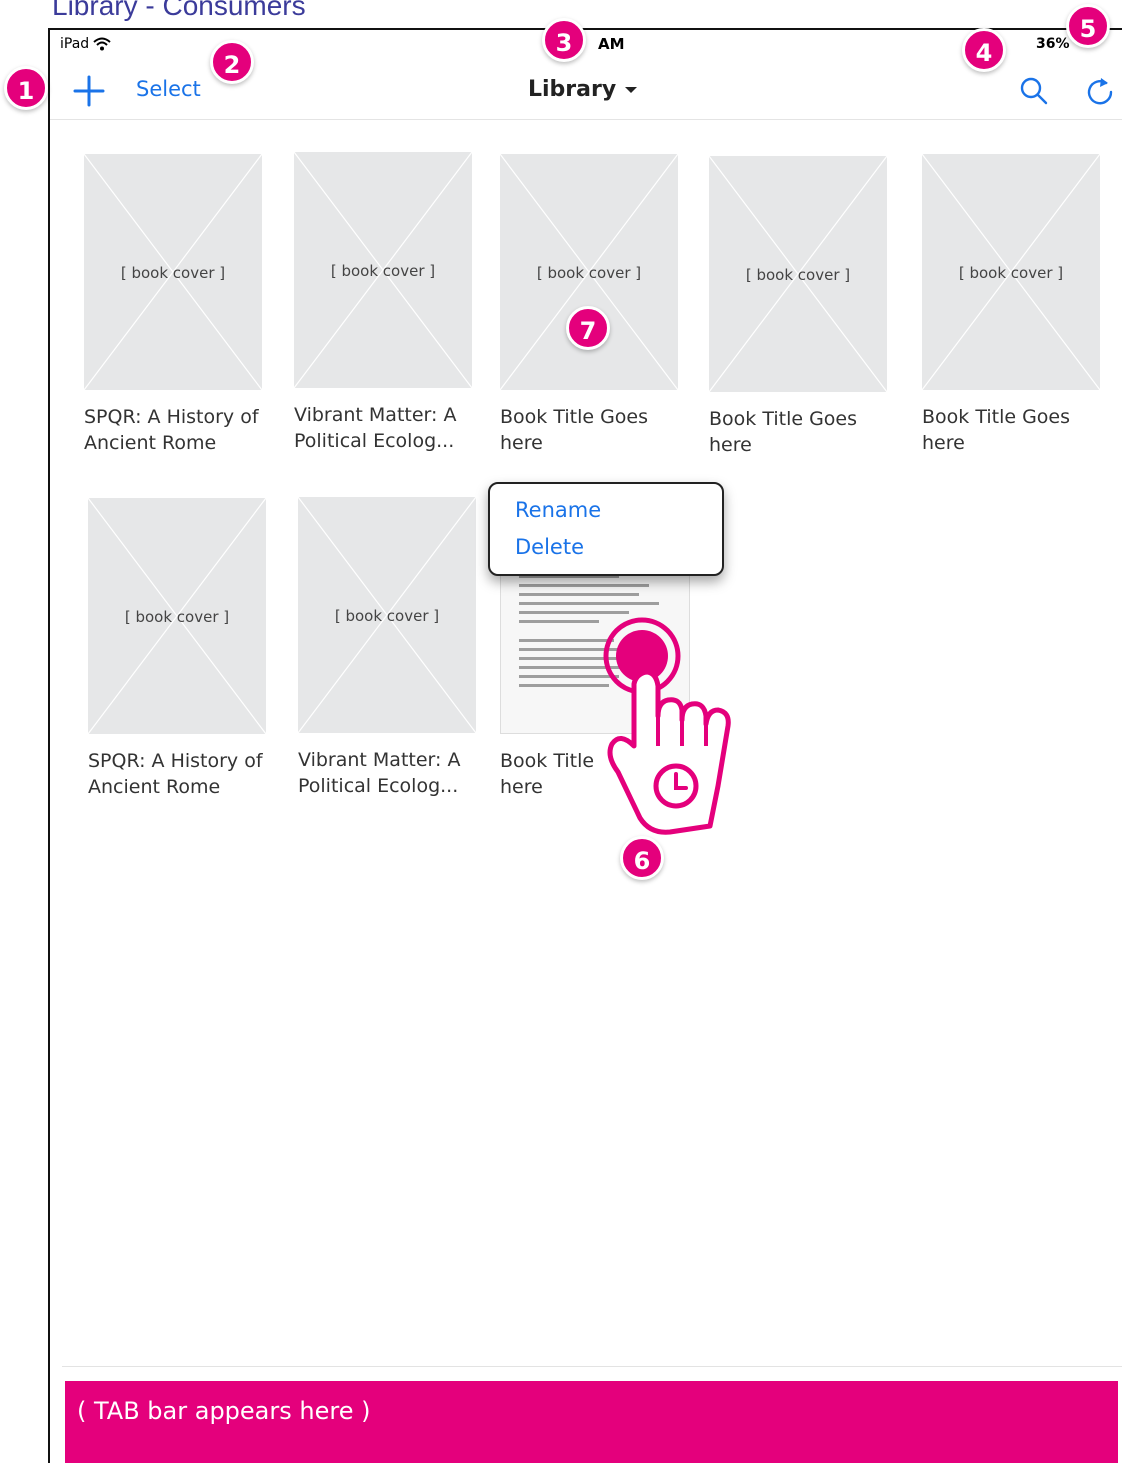 This screenshot has width=1122, height=1463. Describe the element at coordinates (572, 89) in the screenshot. I see `nav-title-label: Library` at that location.